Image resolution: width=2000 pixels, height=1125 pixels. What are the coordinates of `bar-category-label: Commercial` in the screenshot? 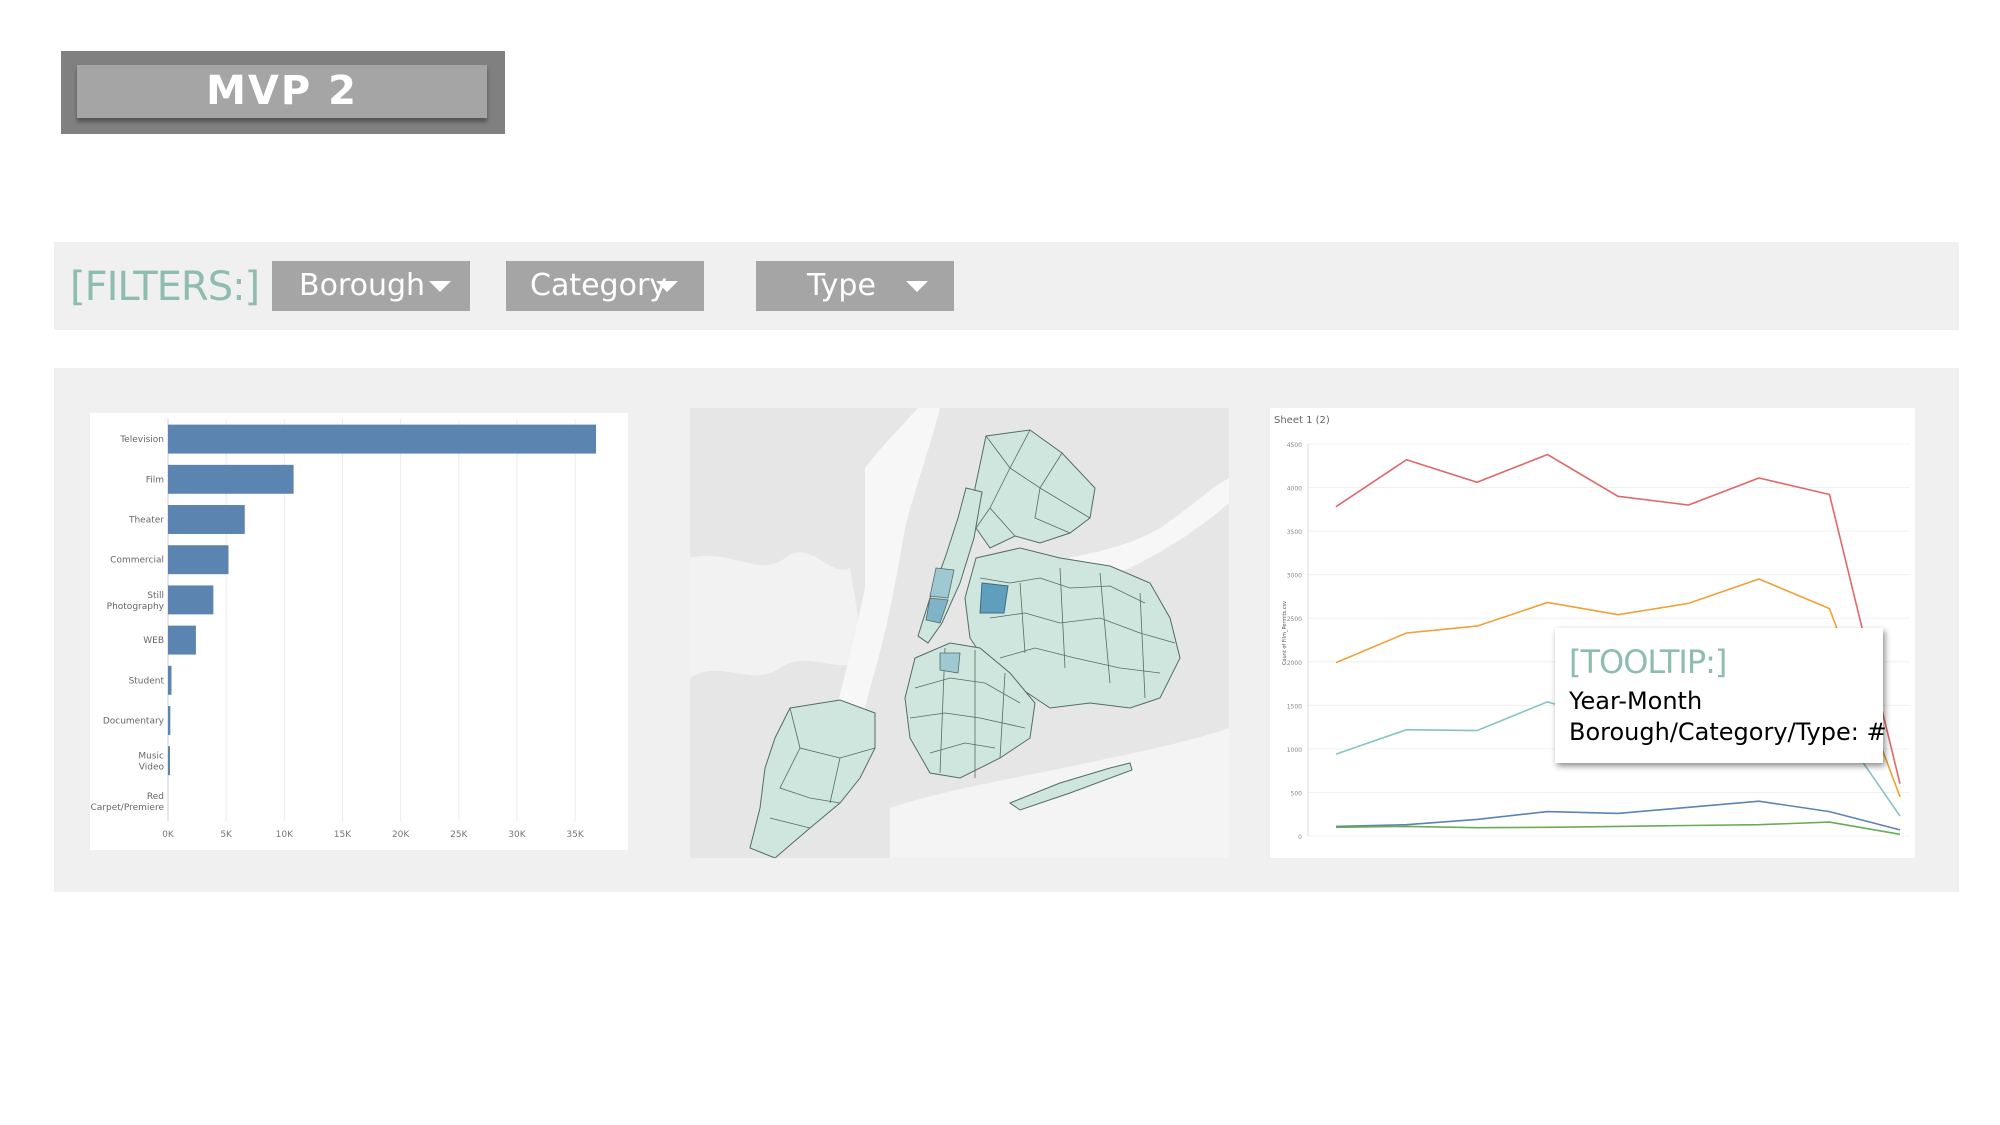 It's located at (137, 561).